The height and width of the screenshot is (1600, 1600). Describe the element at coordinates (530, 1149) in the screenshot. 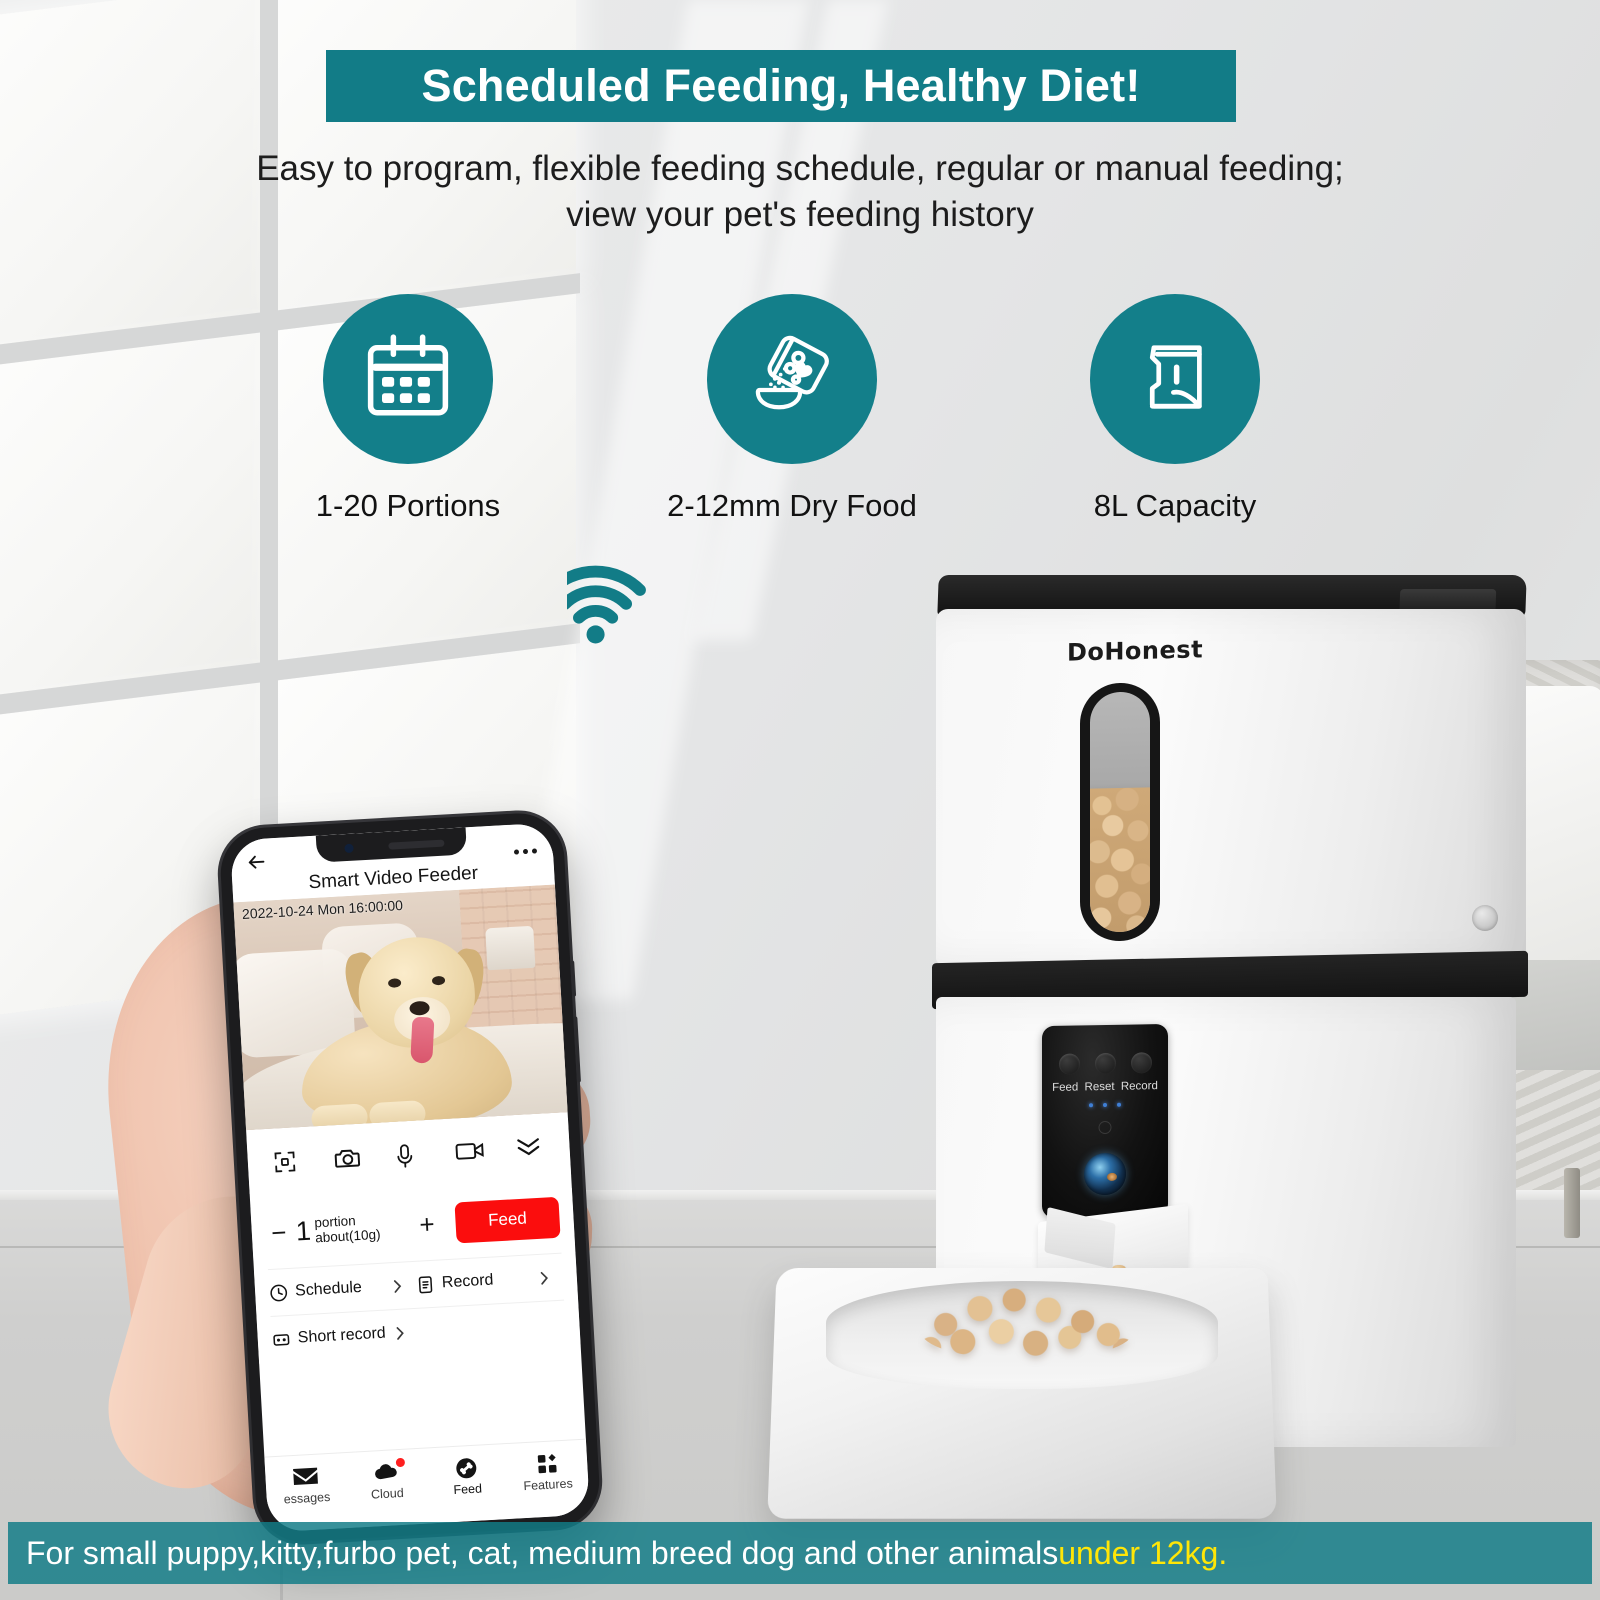

I see `chevron-double-down-icon` at that location.